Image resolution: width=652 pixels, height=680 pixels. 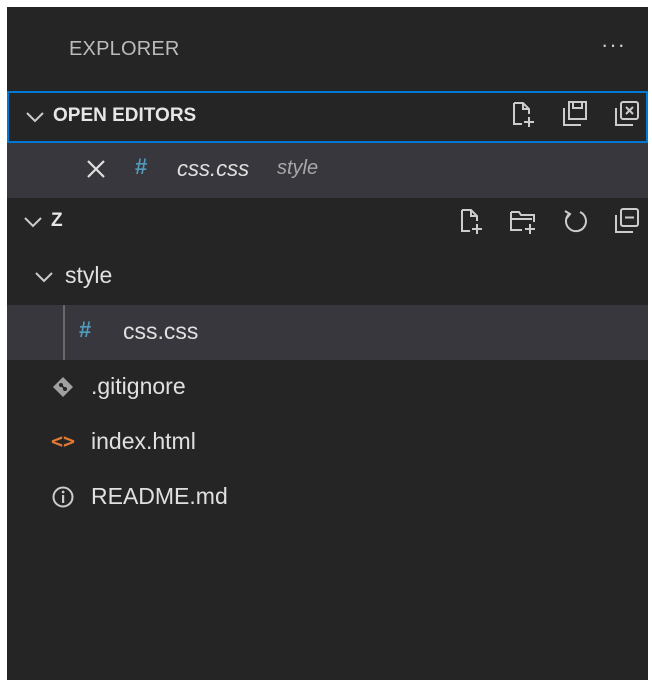 I want to click on save-all-icon, so click(x=575, y=114).